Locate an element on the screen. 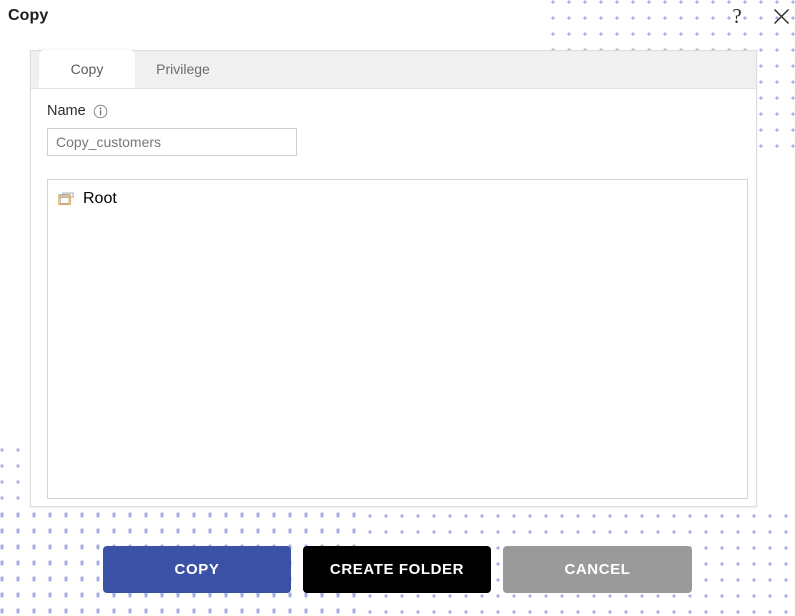 Image resolution: width=795 pixels, height=616 pixels. tree-item-root-label: Root is located at coordinates (100, 198).